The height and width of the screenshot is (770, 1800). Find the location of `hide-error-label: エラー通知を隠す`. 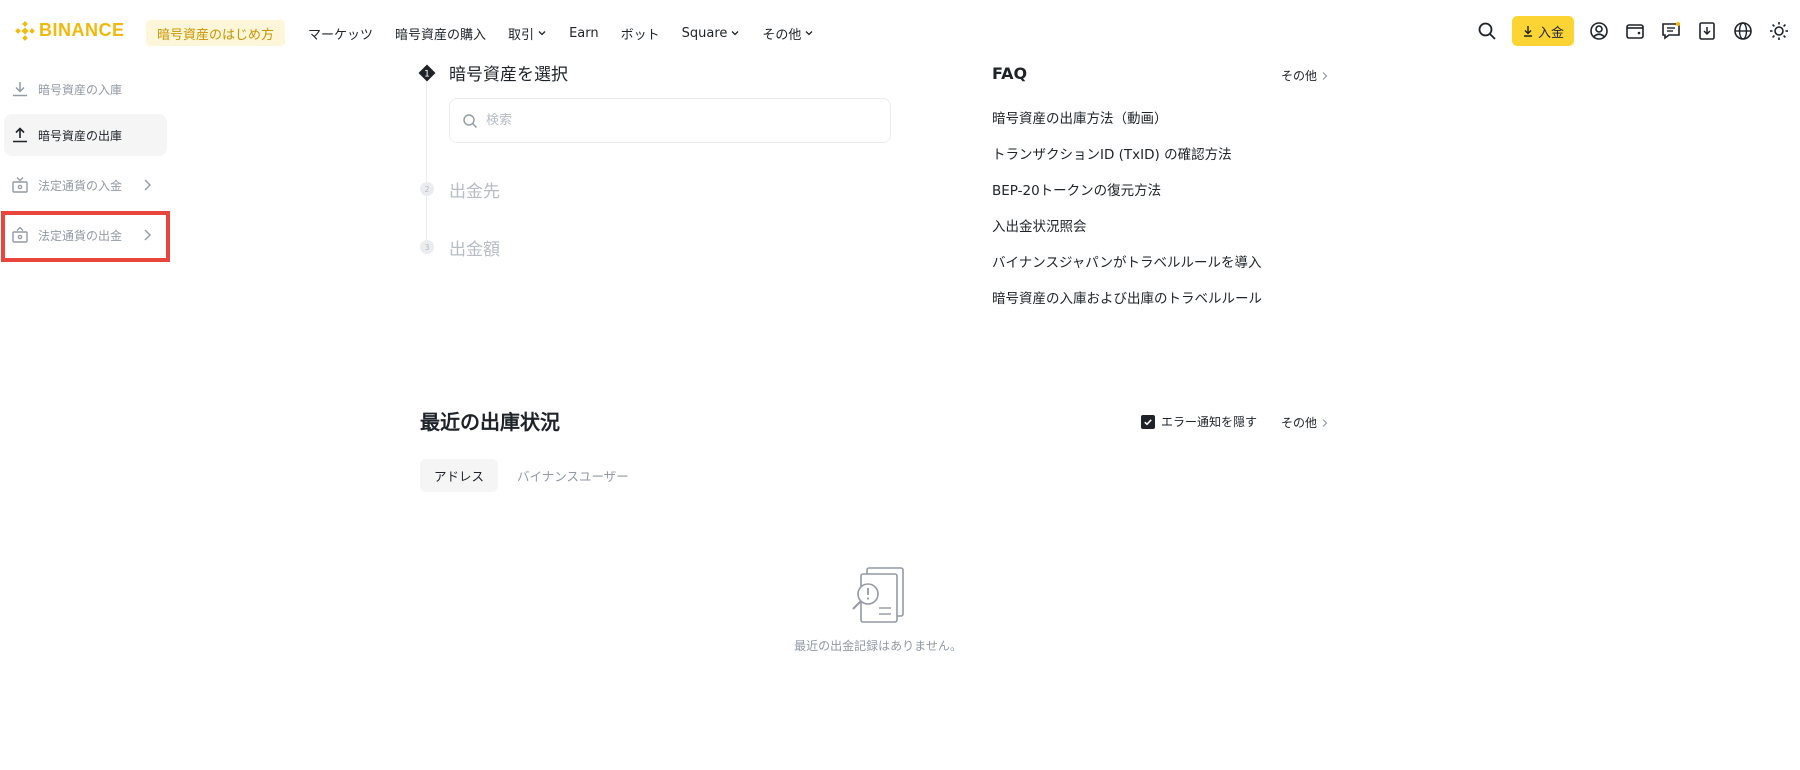

hide-error-label: エラー通知を隠す is located at coordinates (1209, 422).